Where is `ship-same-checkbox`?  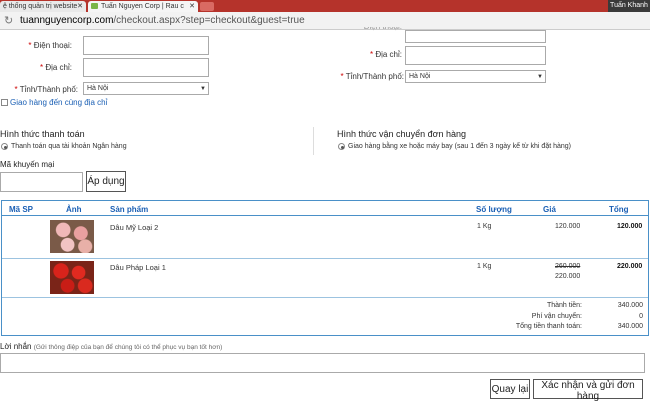 ship-same-checkbox is located at coordinates (4, 102).